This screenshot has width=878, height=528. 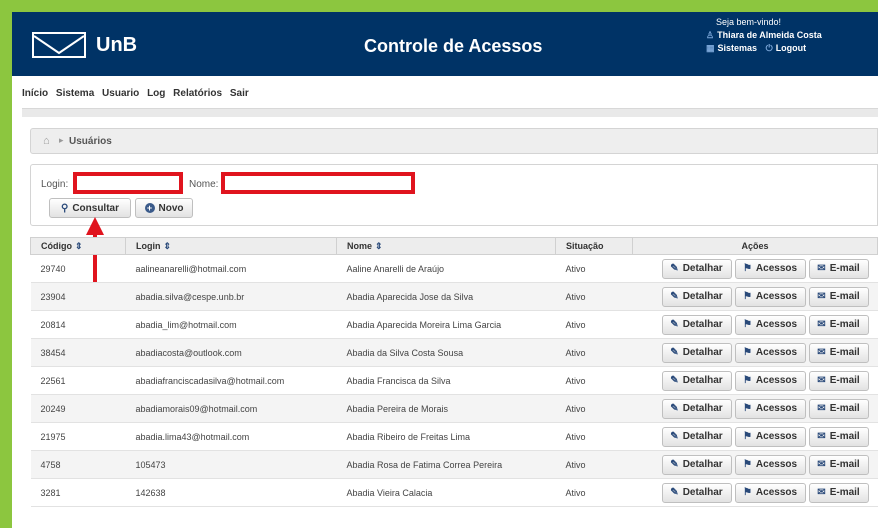 I want to click on menu-item-relatorios: Relatórios, so click(x=197, y=93).